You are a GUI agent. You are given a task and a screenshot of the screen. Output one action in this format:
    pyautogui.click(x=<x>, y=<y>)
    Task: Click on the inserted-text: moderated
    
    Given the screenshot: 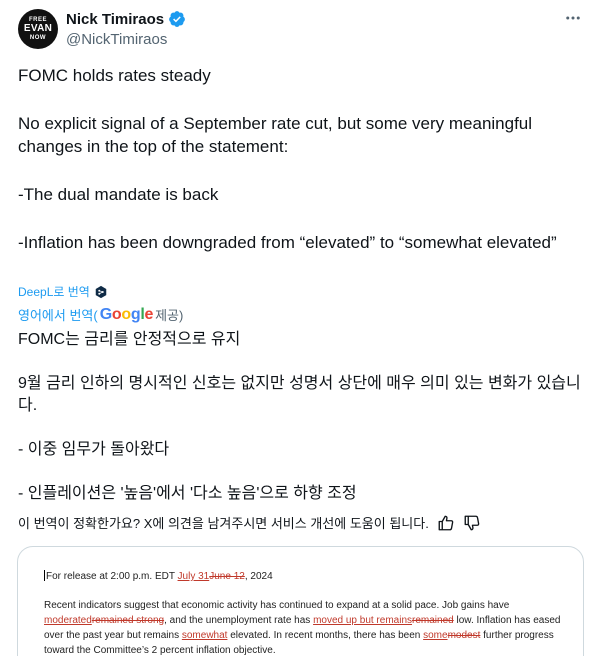 What is the action you would take?
    pyautogui.click(x=68, y=620)
    